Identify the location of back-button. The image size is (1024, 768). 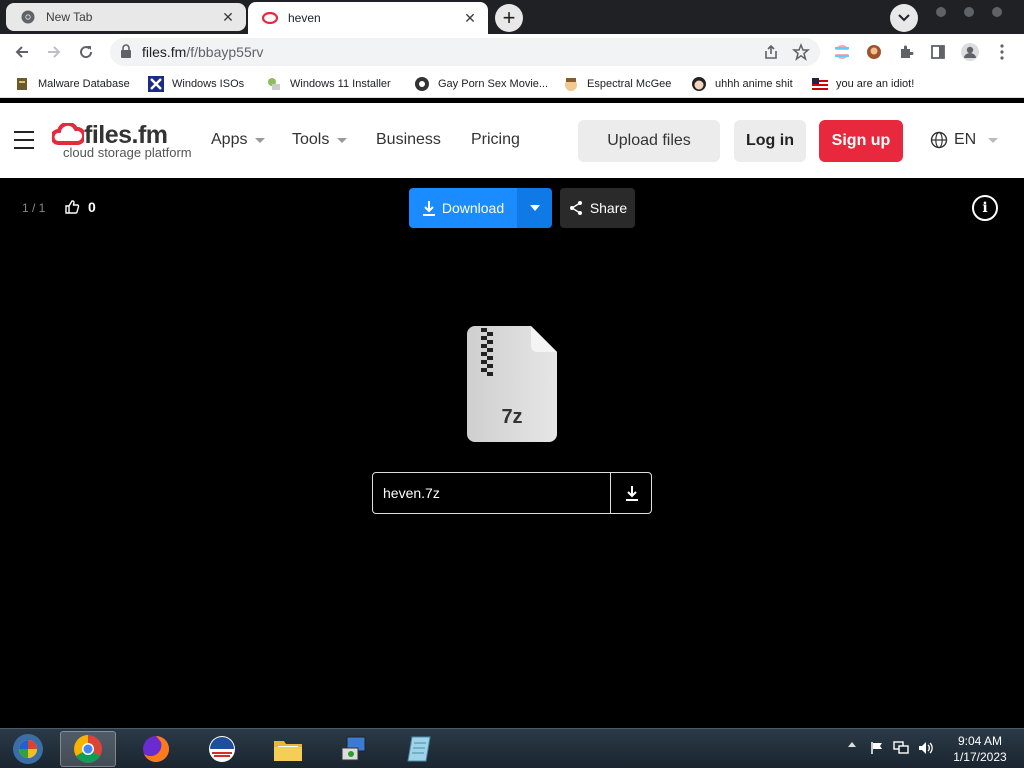
(22, 52).